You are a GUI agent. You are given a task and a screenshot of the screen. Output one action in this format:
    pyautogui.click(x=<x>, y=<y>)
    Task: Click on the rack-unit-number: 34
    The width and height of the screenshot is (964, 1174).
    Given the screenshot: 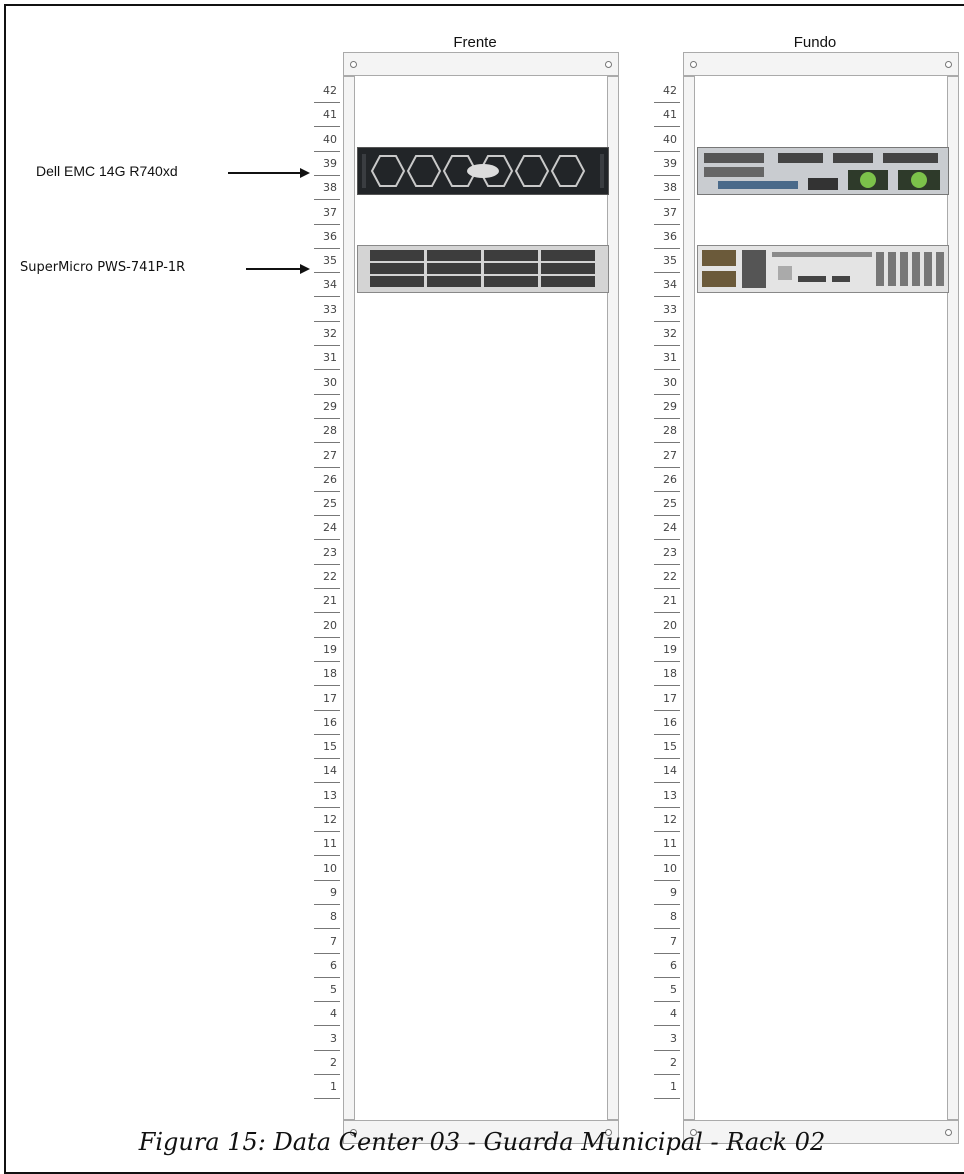 What is the action you would take?
    pyautogui.click(x=667, y=286)
    